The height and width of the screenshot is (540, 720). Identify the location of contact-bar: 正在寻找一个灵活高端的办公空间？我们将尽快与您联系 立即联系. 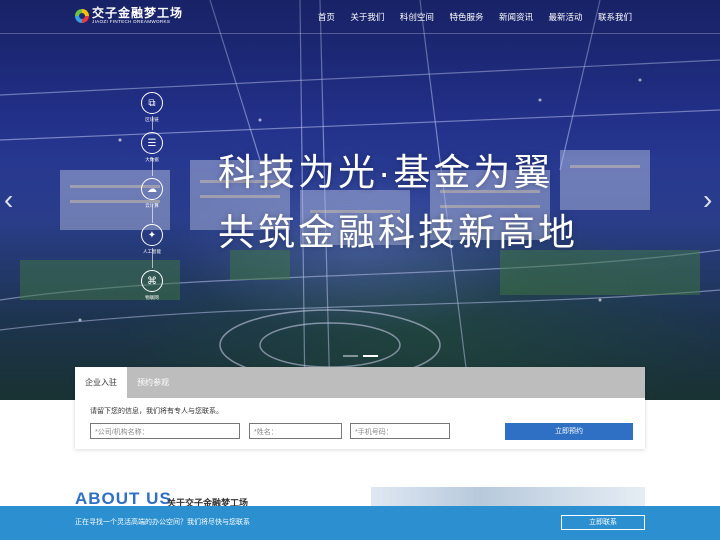
(360, 523).